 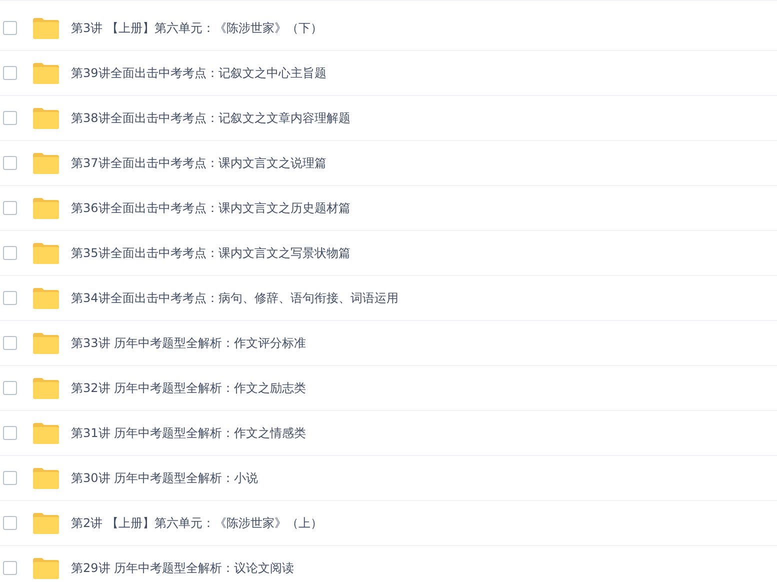 What do you see at coordinates (182, 568) in the screenshot?
I see `file-name: 第29讲 历年中考题型全解析：议论文阅读` at bounding box center [182, 568].